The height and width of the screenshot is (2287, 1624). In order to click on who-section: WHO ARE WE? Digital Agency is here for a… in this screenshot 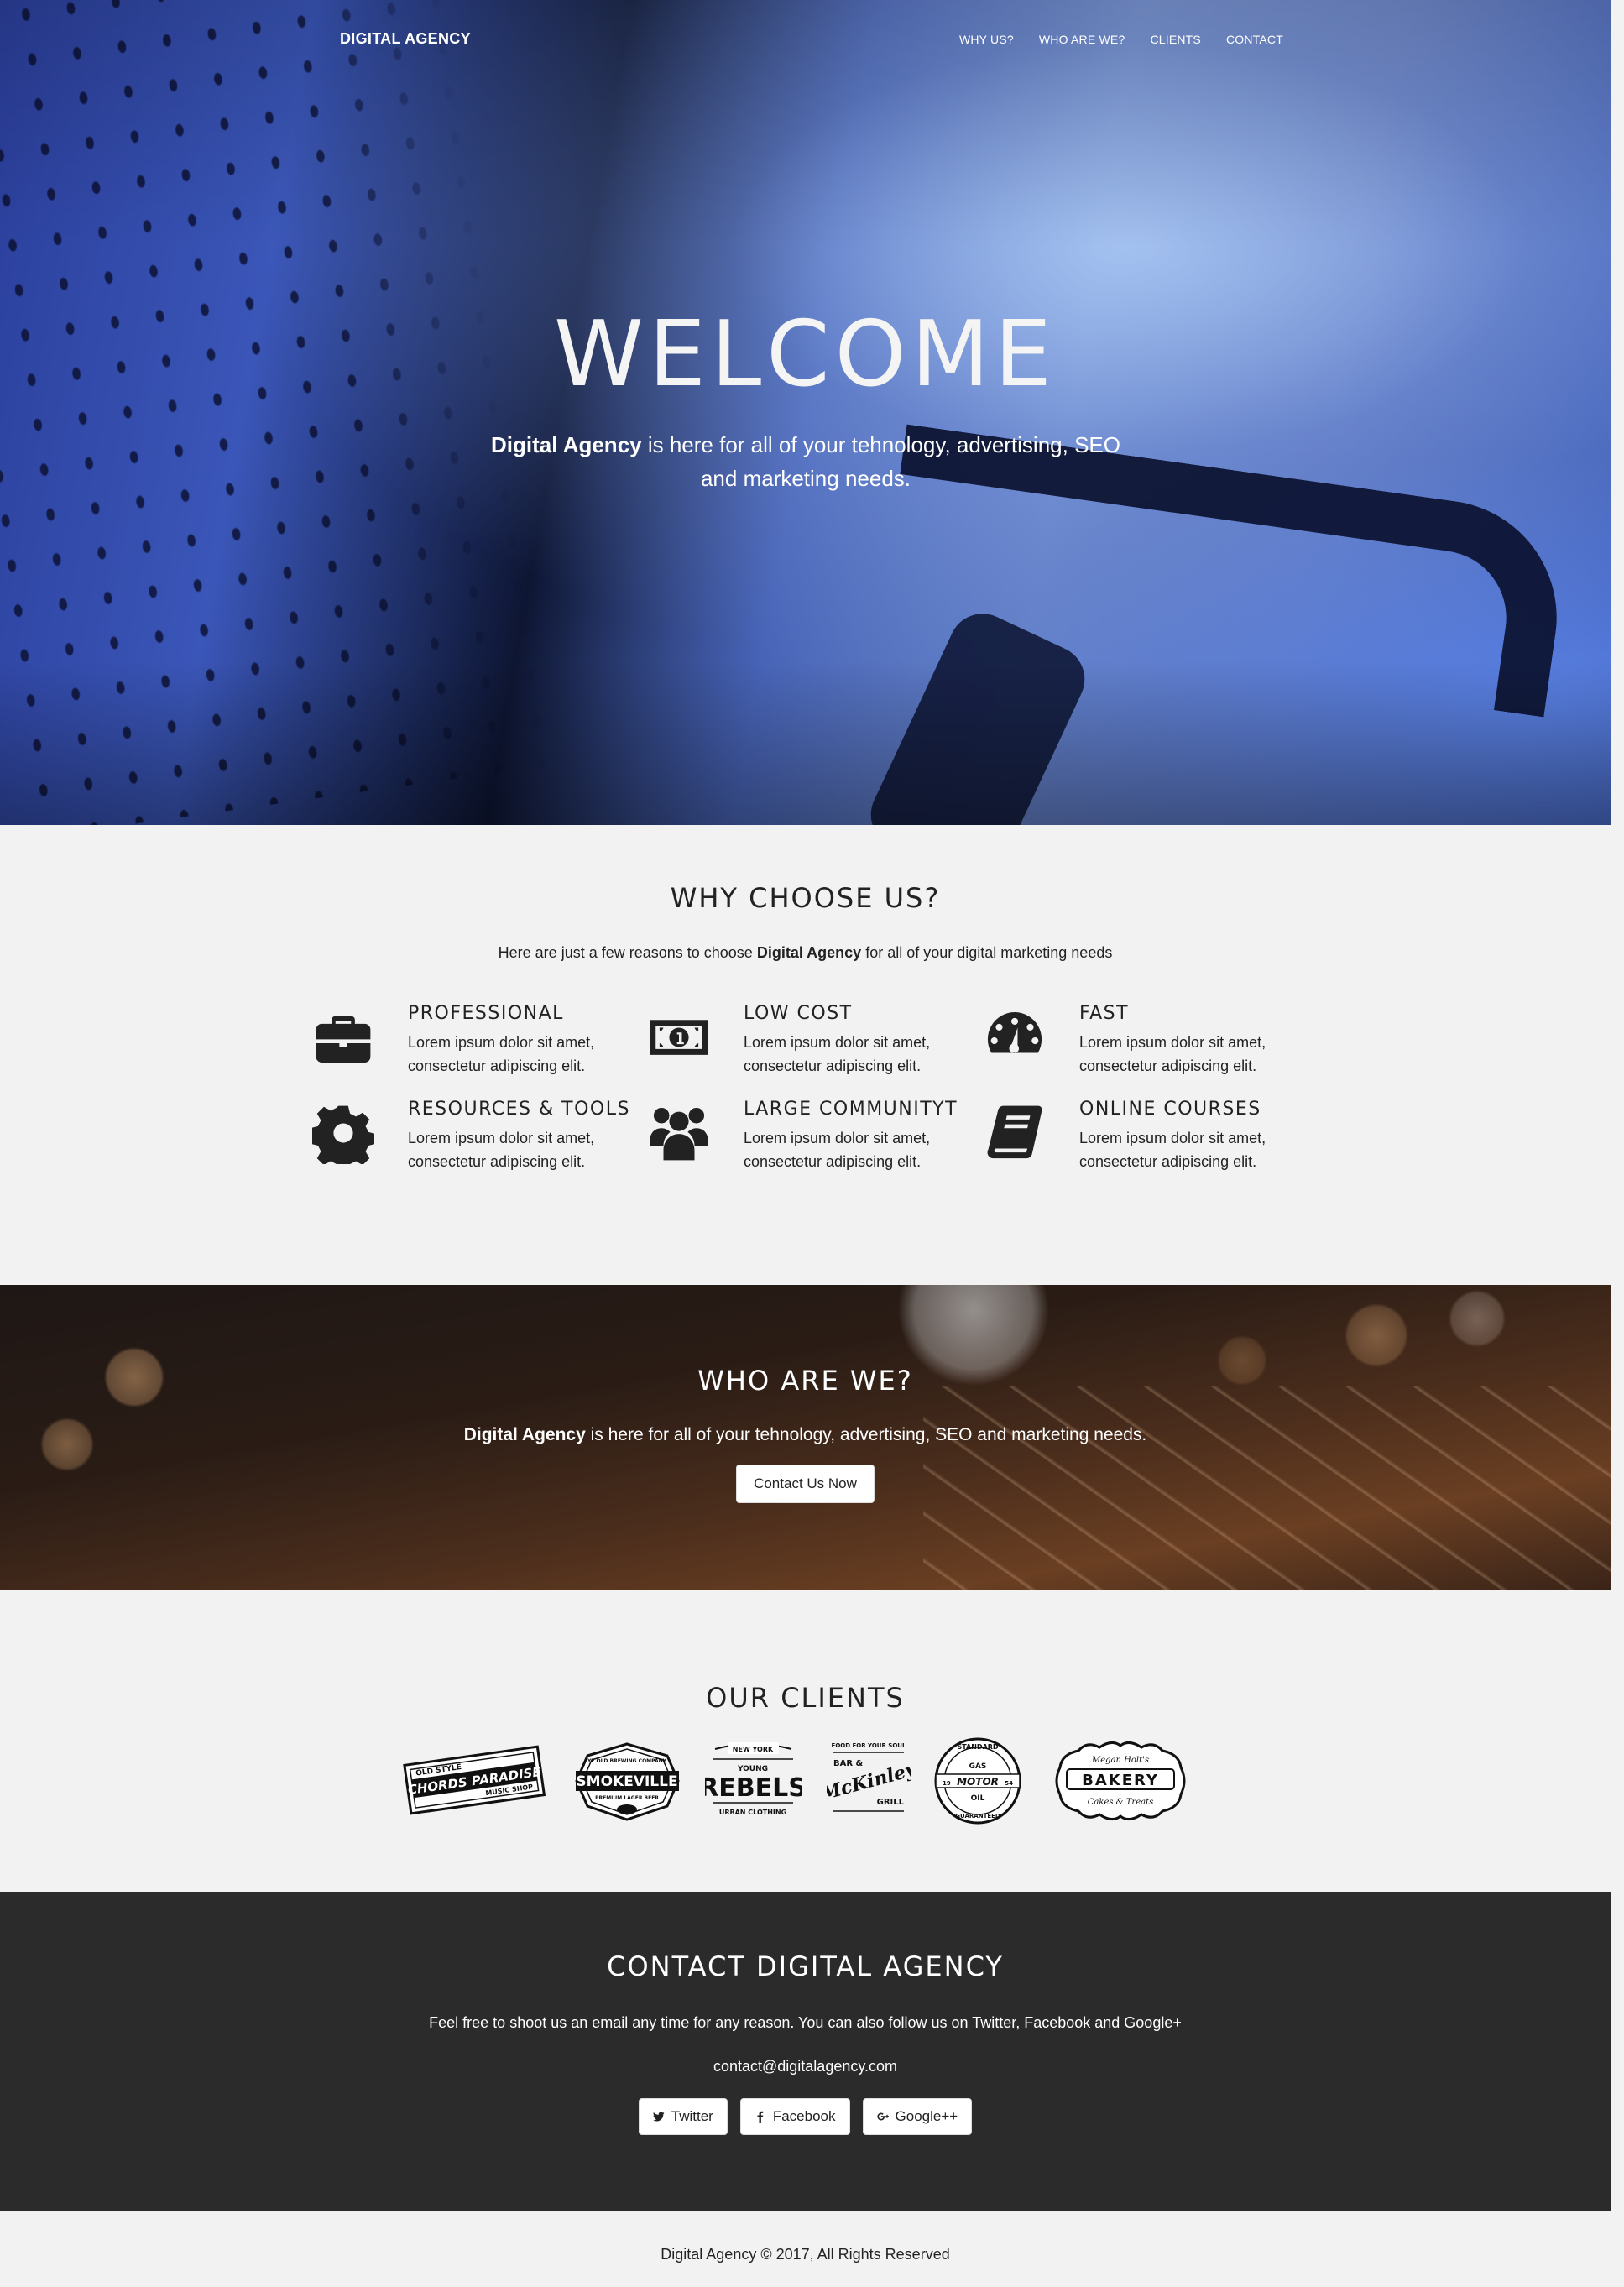, I will do `click(805, 1437)`.